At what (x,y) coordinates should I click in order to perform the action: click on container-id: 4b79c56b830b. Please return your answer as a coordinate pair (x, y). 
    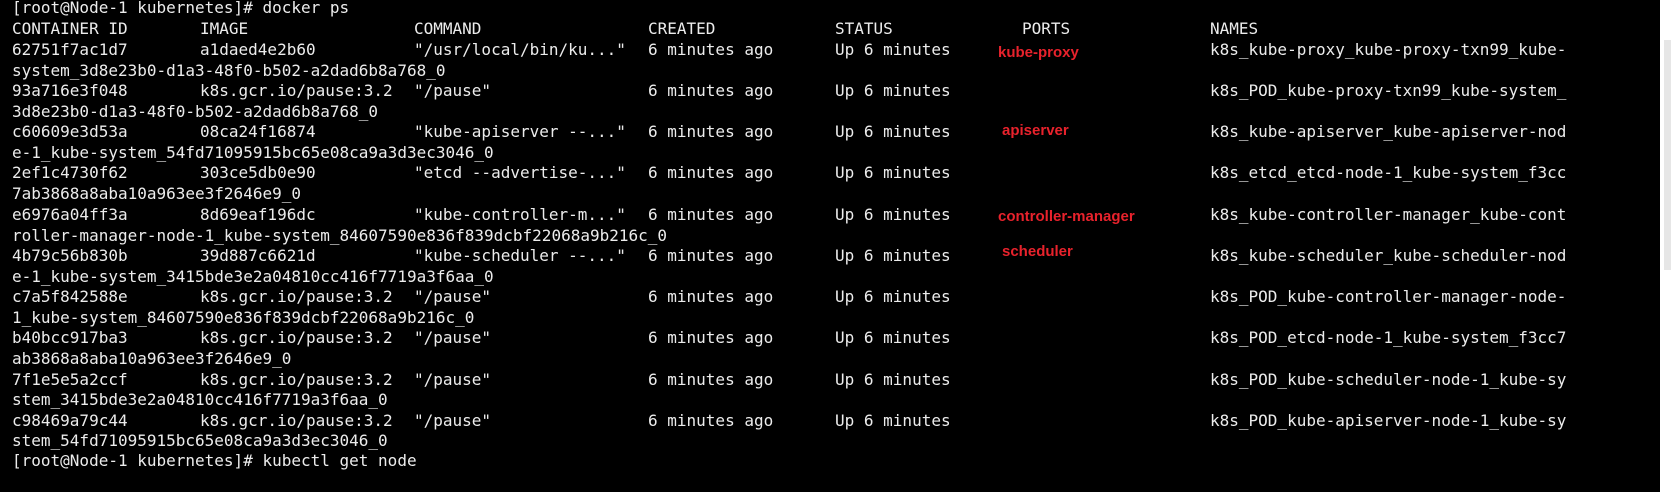
    Looking at the image, I should click on (70, 255).